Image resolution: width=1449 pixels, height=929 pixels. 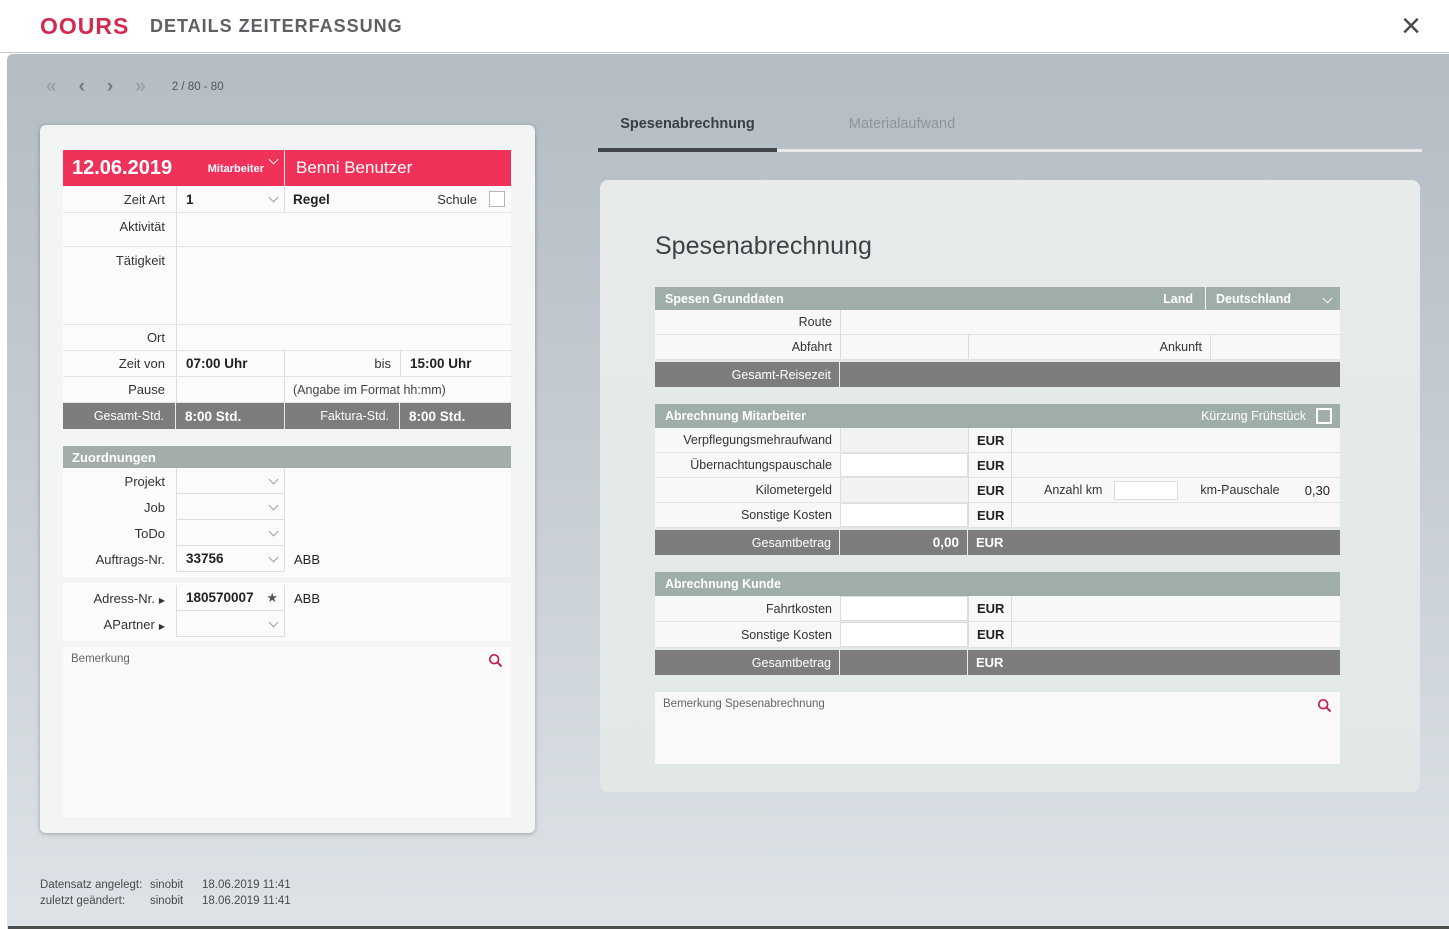 What do you see at coordinates (343, 229) in the screenshot?
I see `aktivitaet-field` at bounding box center [343, 229].